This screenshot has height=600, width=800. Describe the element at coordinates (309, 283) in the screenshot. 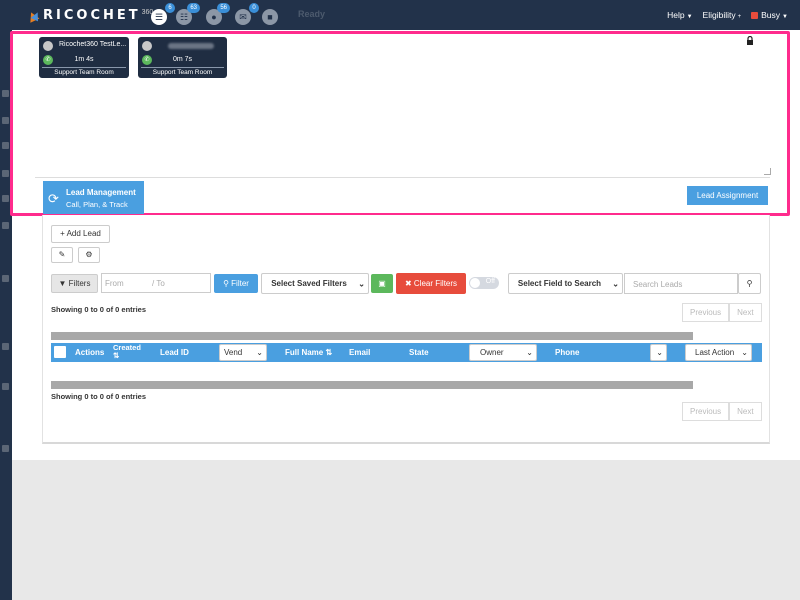

I see `saved-filters-label: Select Saved Filters` at that location.